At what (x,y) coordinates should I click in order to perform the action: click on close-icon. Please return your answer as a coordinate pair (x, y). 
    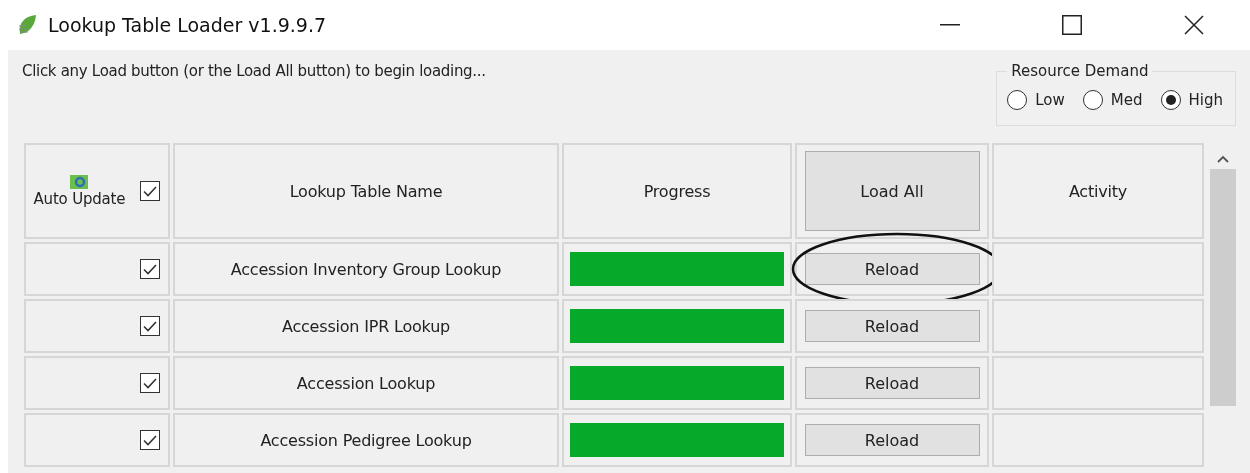
    Looking at the image, I should click on (1194, 25).